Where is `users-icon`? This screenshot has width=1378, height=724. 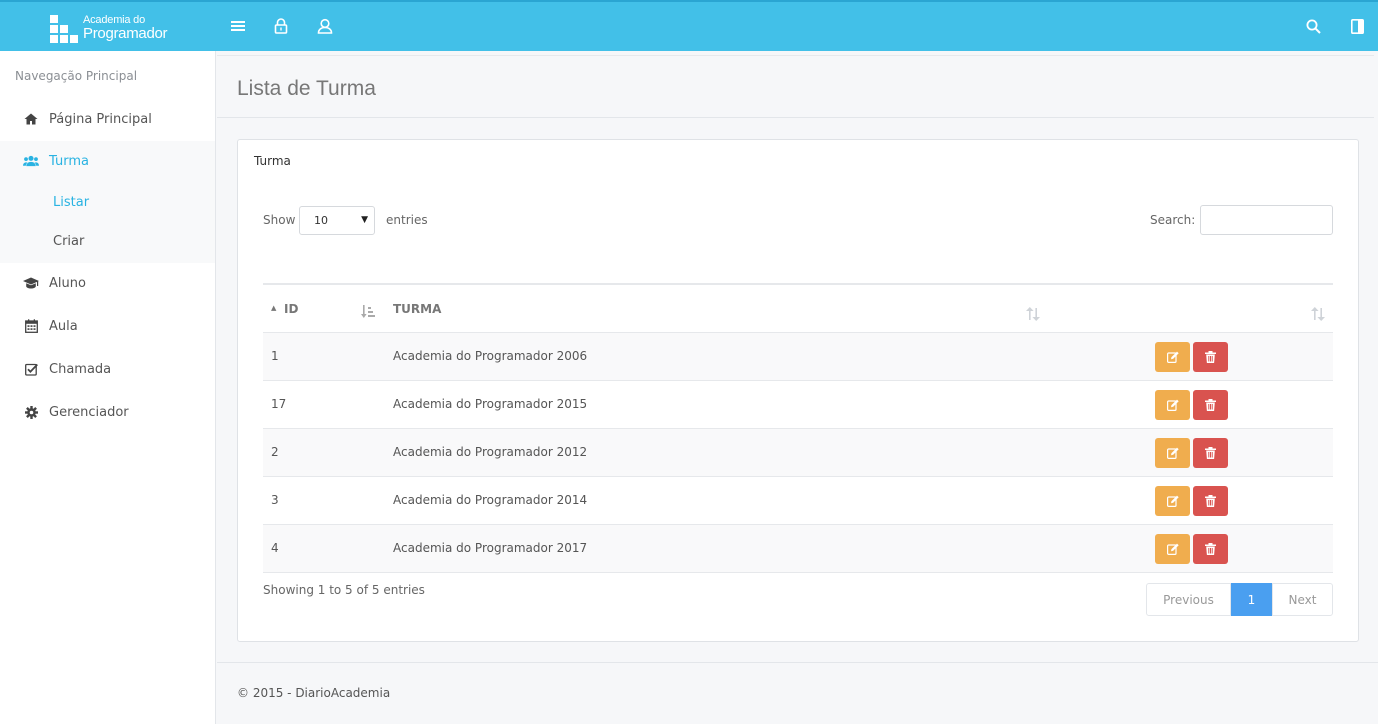
users-icon is located at coordinates (31, 161).